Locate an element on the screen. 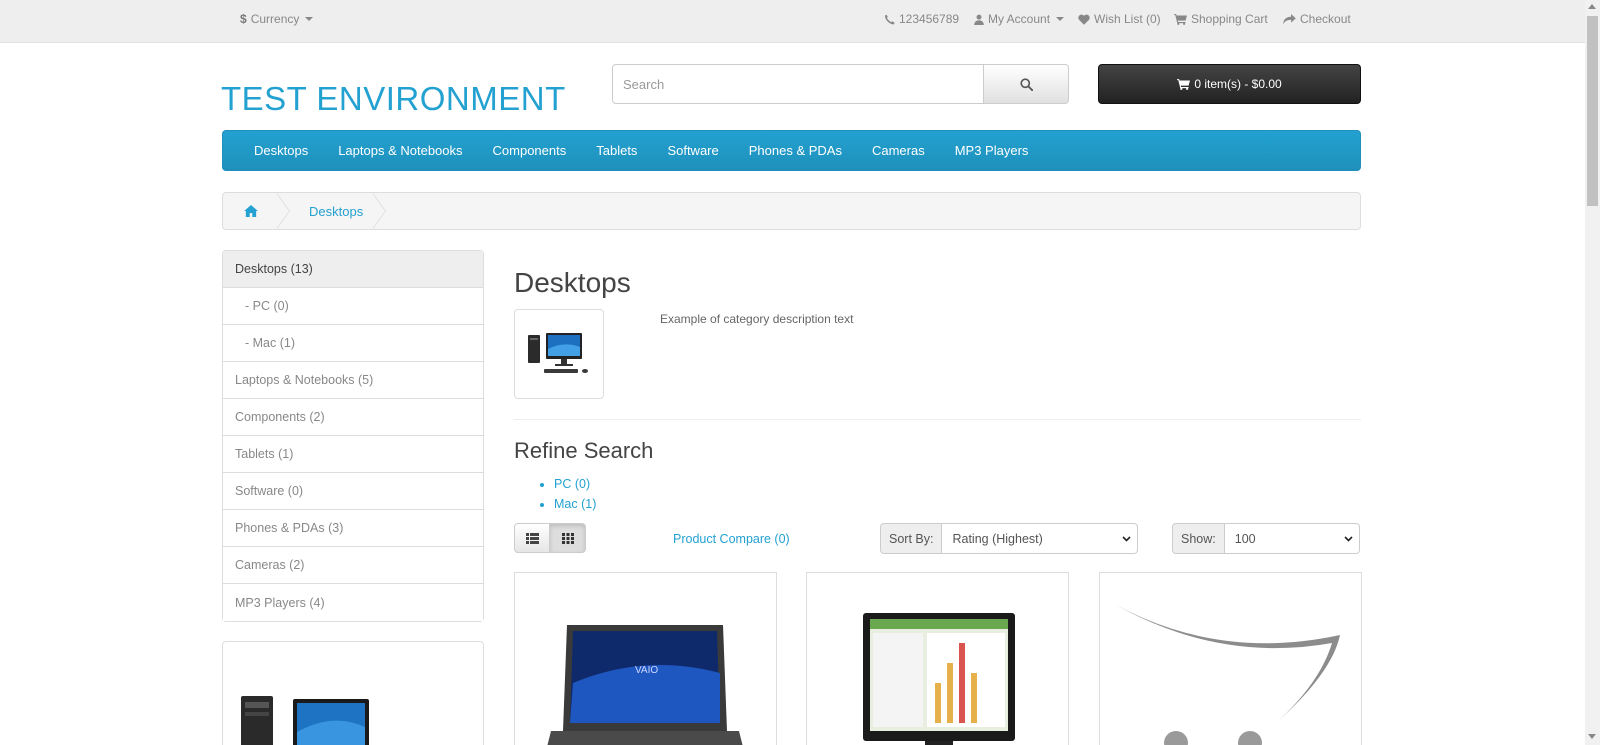 Image resolution: width=1600 pixels, height=745 pixels. menu-item-desktops: Desktops is located at coordinates (281, 150).